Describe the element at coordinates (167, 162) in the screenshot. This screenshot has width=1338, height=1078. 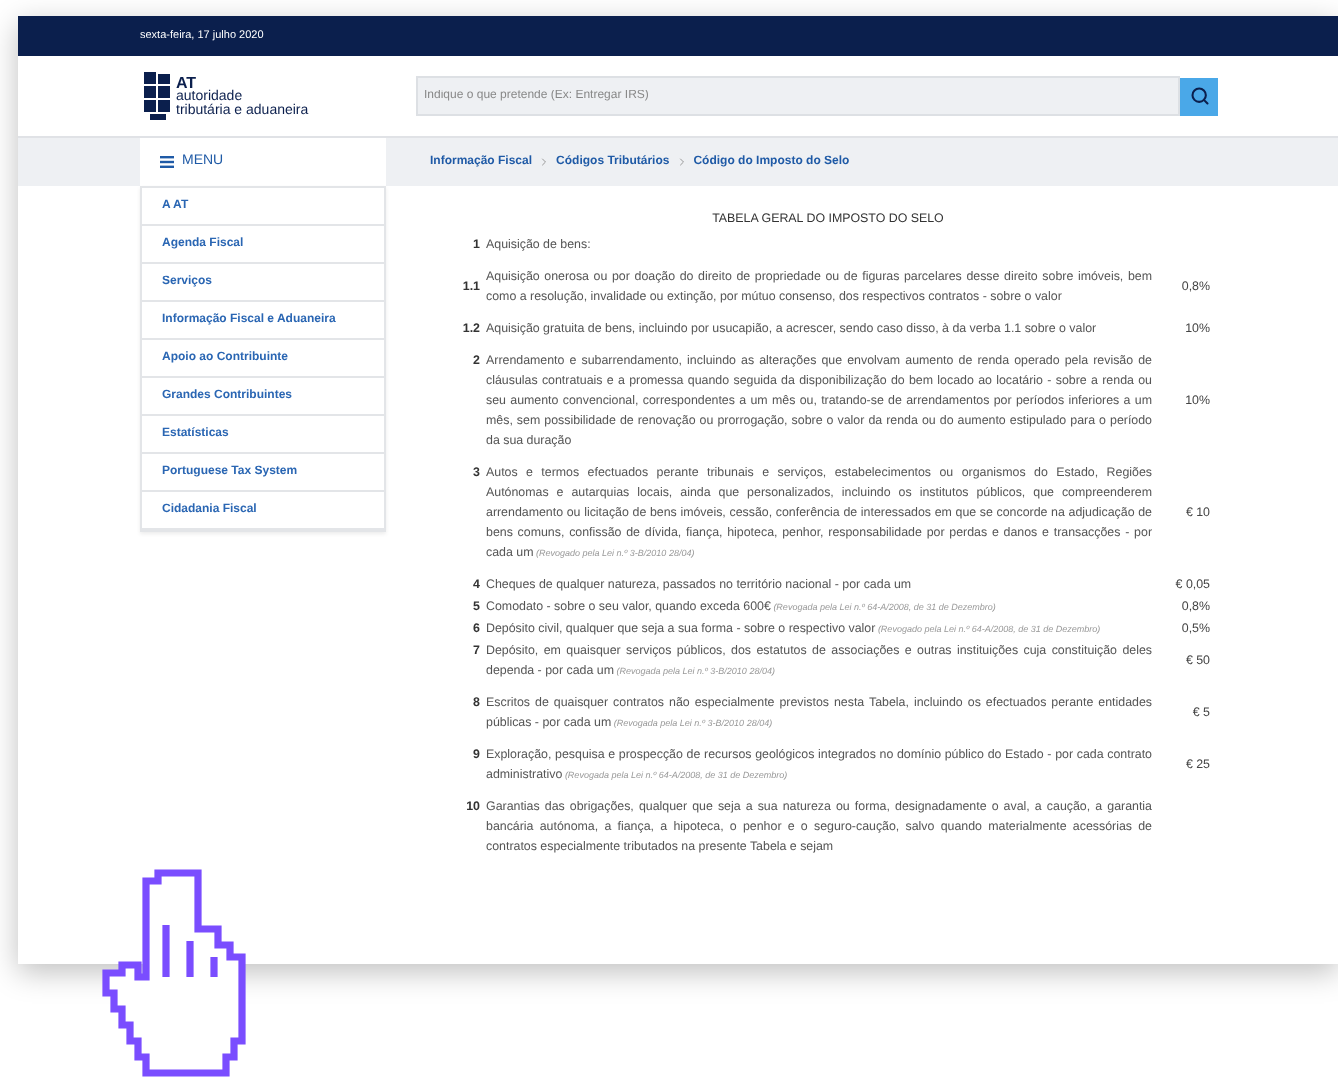
I see `menu-icon` at that location.